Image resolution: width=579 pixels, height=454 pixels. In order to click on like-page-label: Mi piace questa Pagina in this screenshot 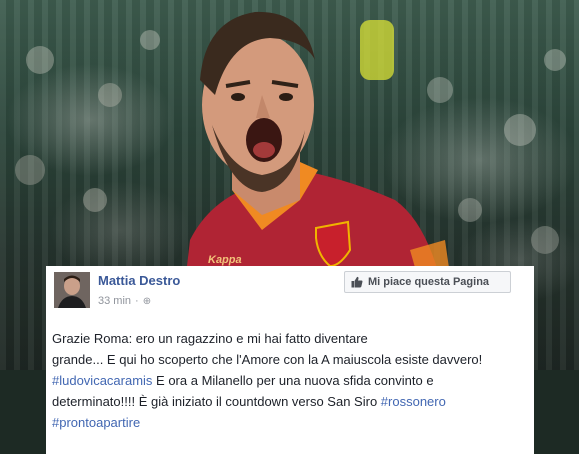, I will do `click(429, 282)`.